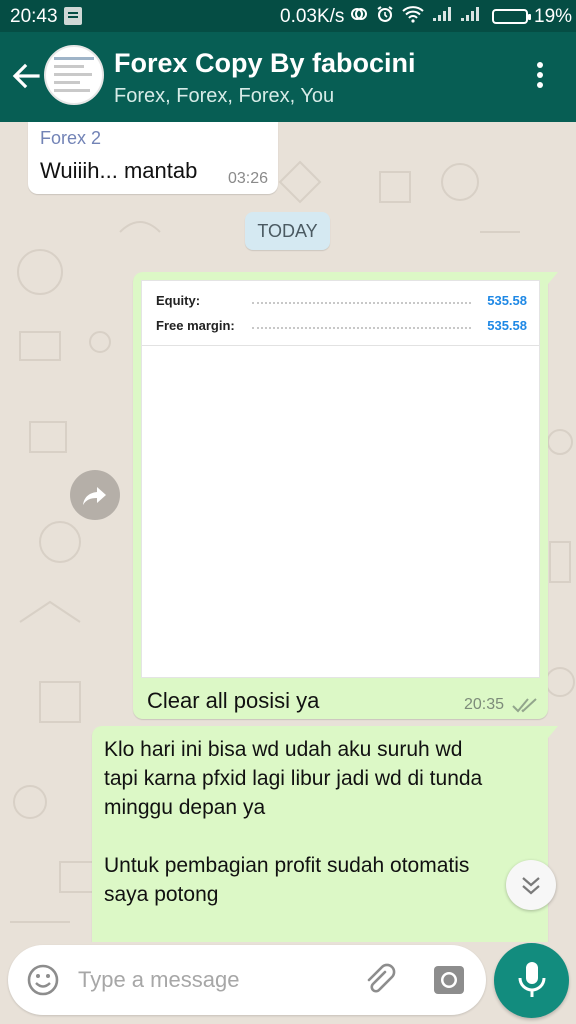  I want to click on chevron-down-icon, so click(531, 886).